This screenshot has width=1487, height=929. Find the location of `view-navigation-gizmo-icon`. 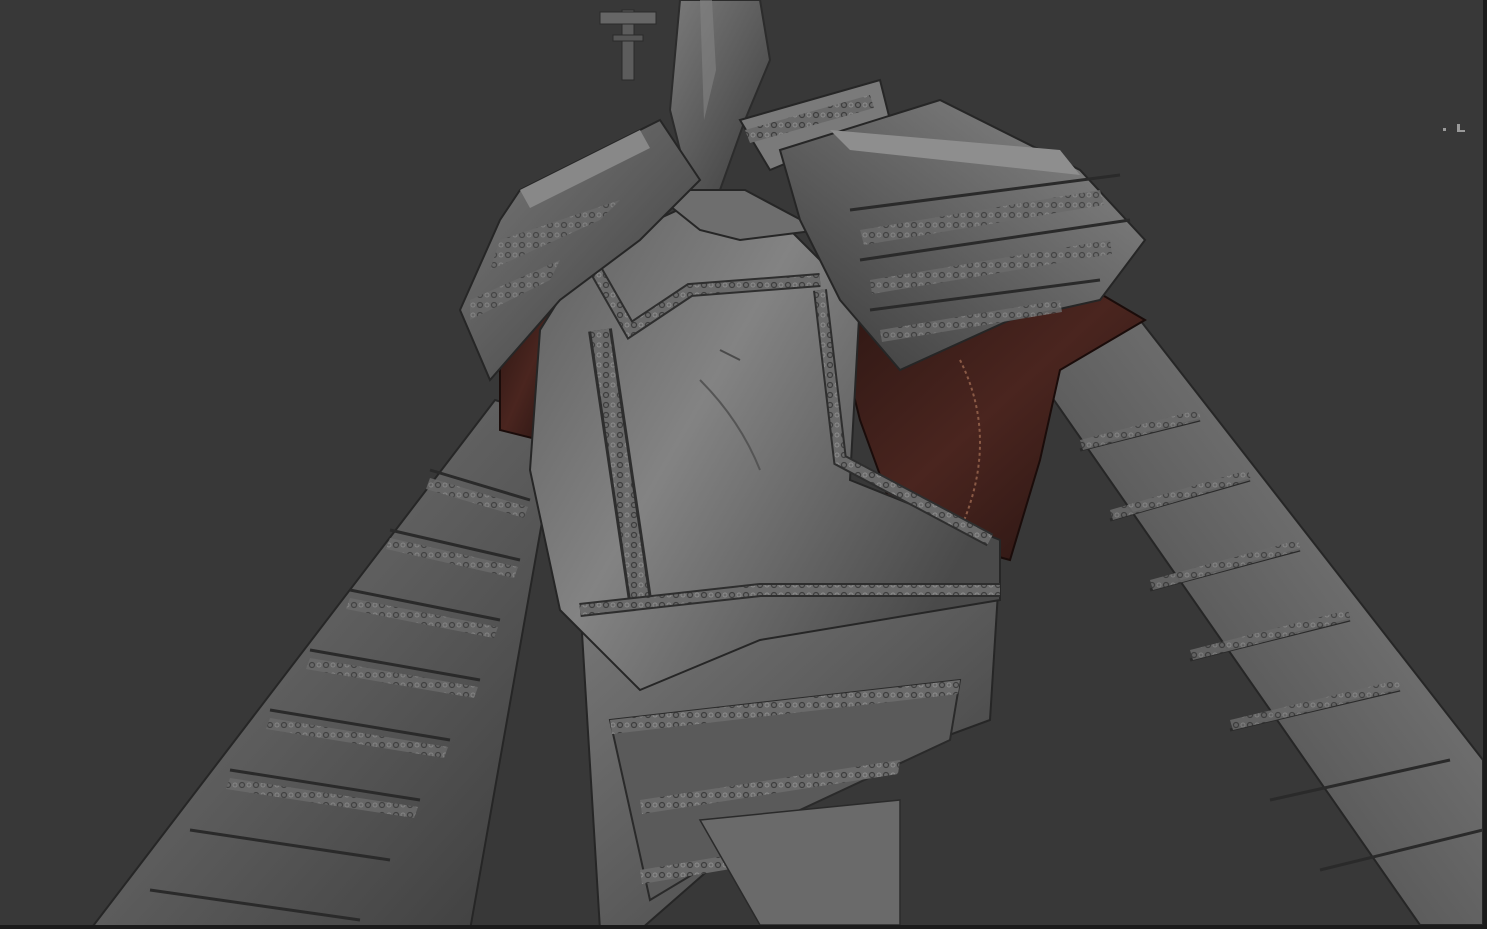

view-navigation-gizmo-icon is located at coordinates (1455, 129).